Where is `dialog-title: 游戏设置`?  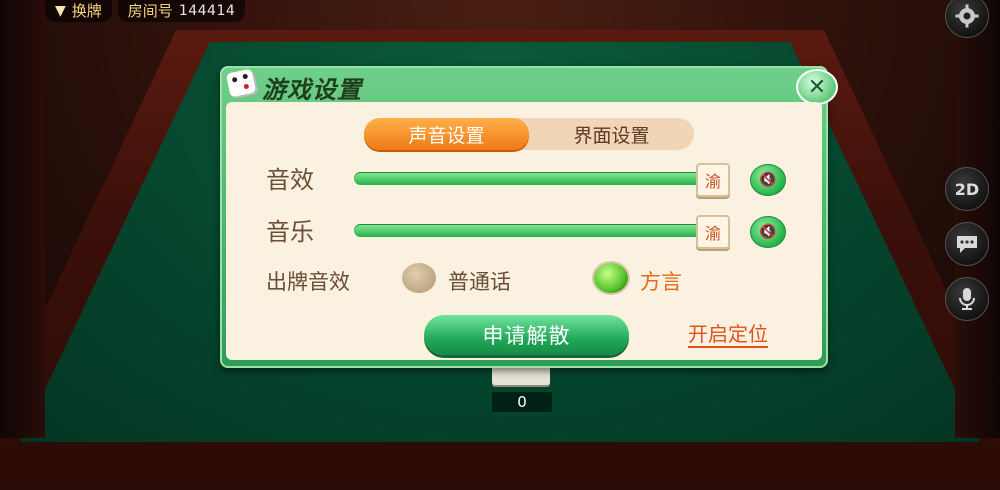
dialog-title: 游戏设置 is located at coordinates (312, 90).